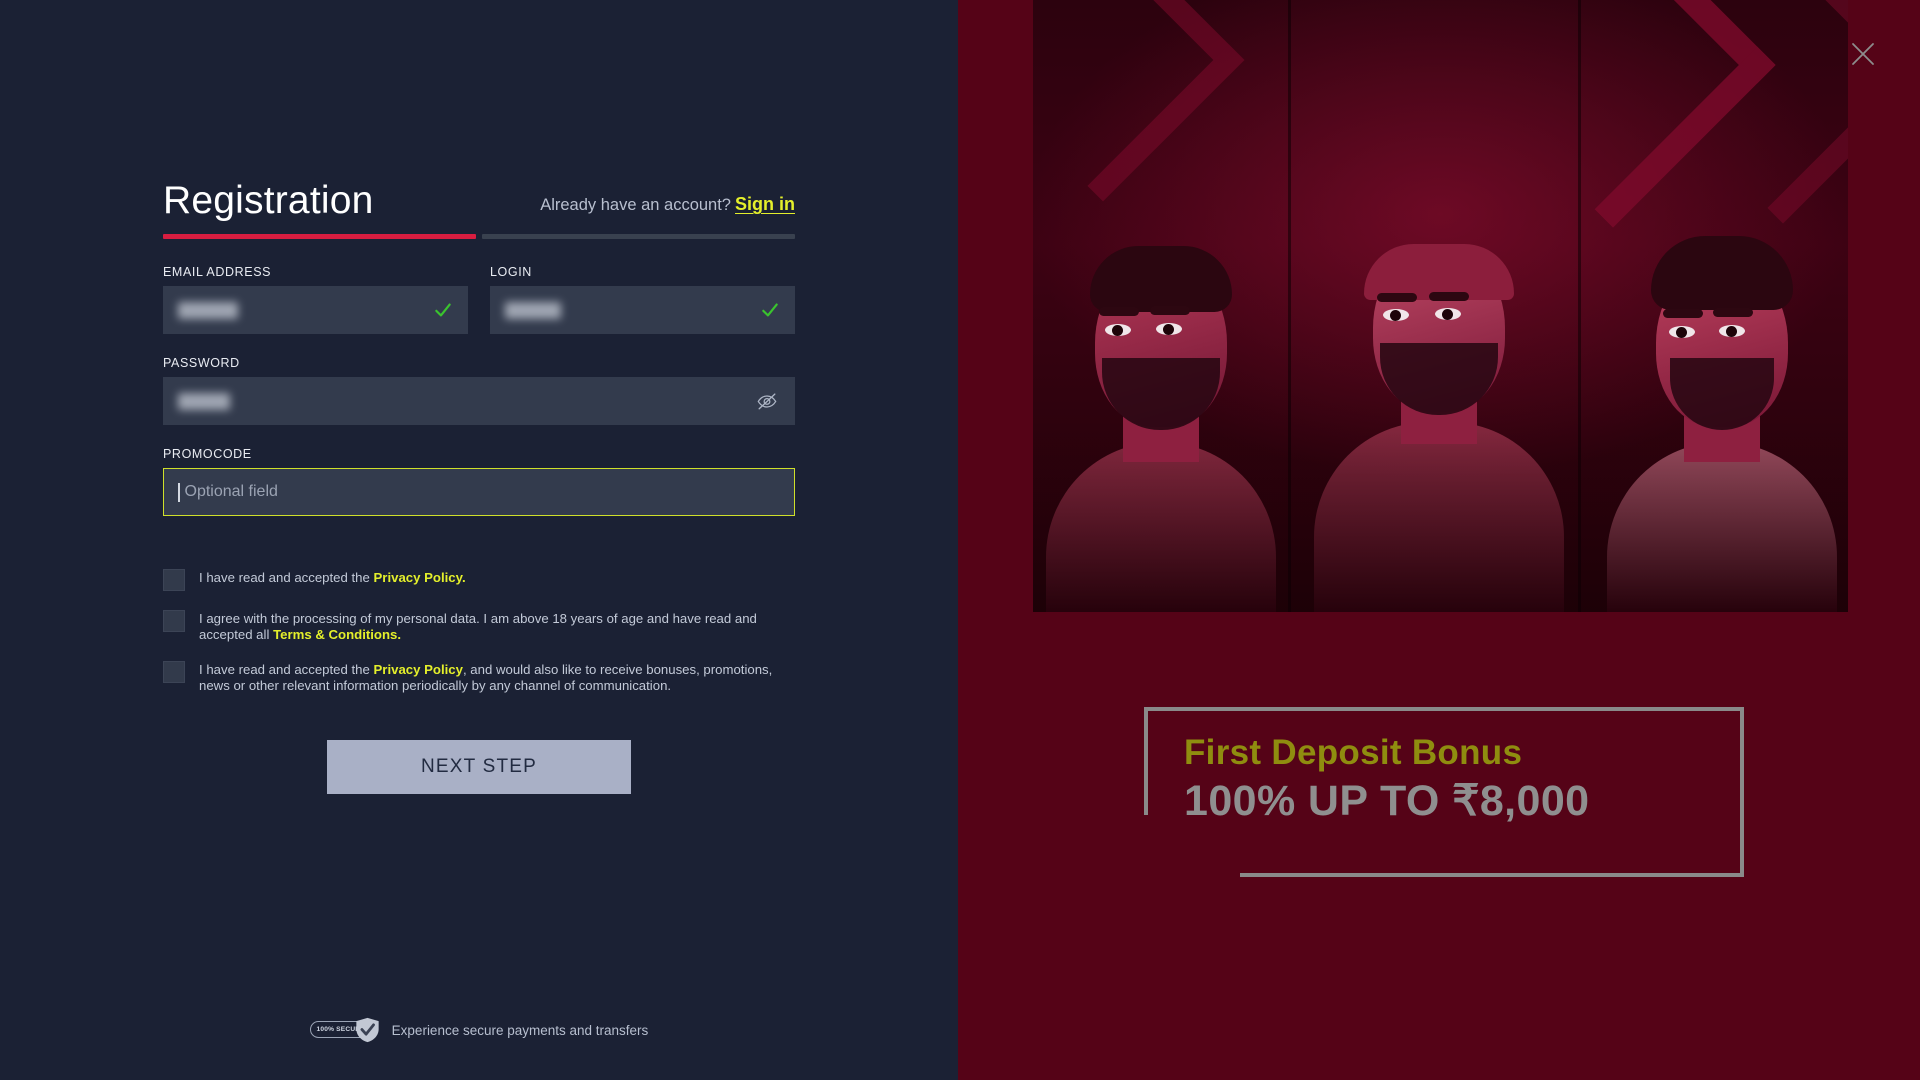 The width and height of the screenshot is (1920, 1080). What do you see at coordinates (479, 401) in the screenshot?
I see `password-input` at bounding box center [479, 401].